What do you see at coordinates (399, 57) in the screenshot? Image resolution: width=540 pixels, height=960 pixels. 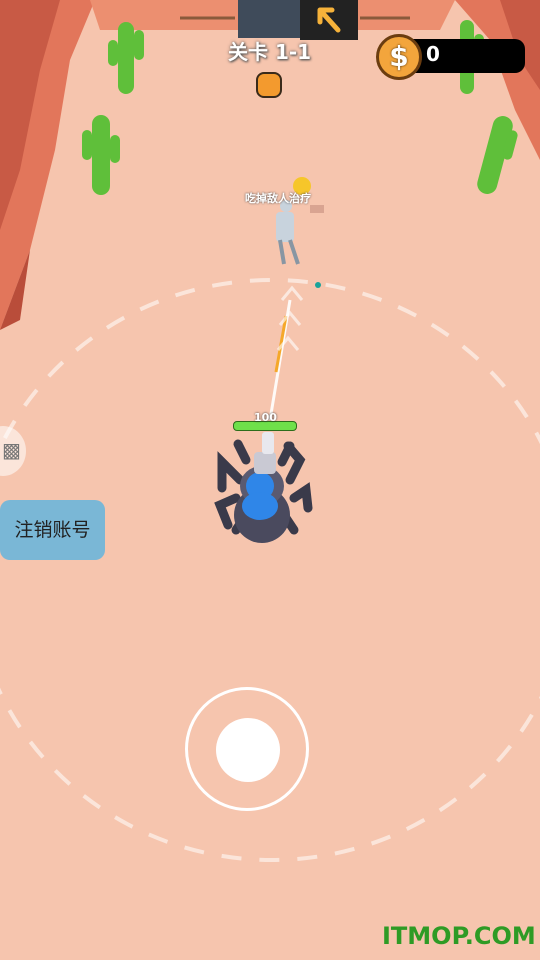 I see `coin-icon: $` at bounding box center [399, 57].